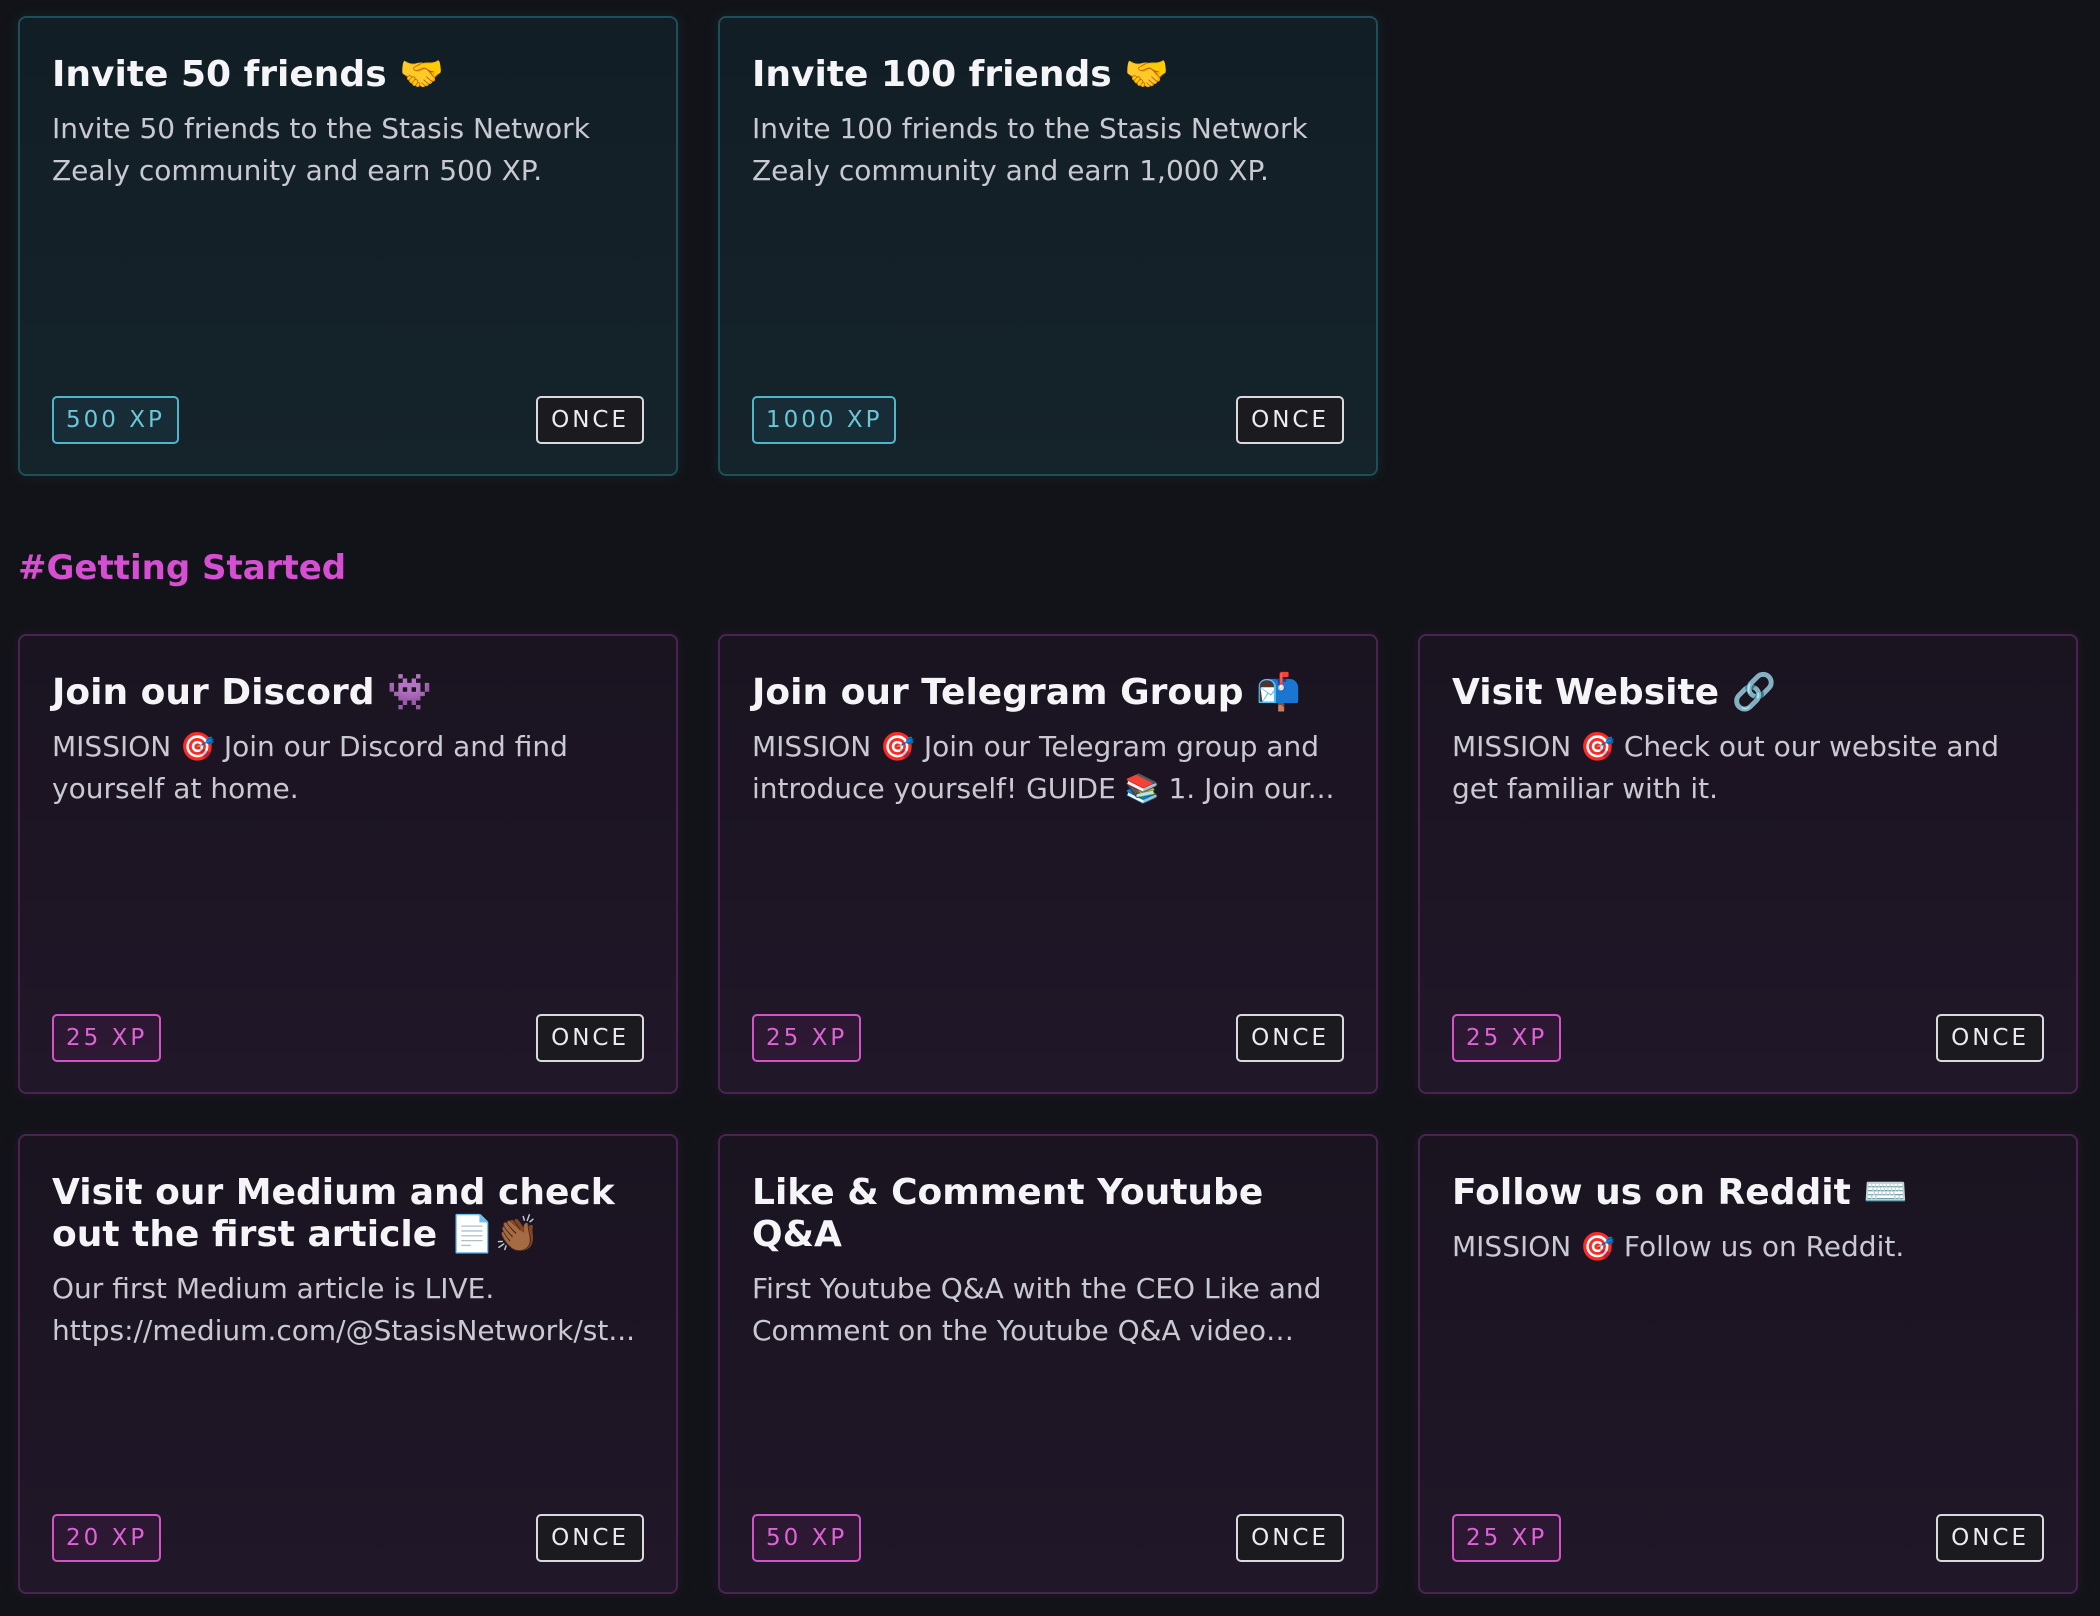 This screenshot has height=1616, width=2100. What do you see at coordinates (1048, 1538) in the screenshot?
I see `quest-footer: 50 XP ONCE` at bounding box center [1048, 1538].